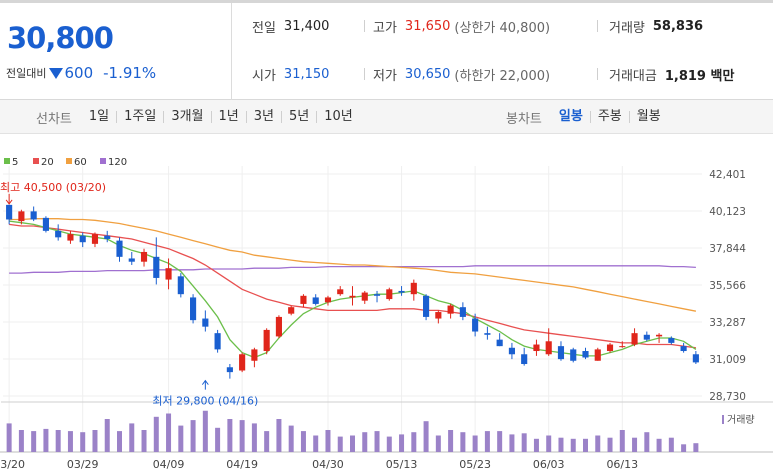  Describe the element at coordinates (610, 116) in the screenshot. I see `candle-weekly-button: 주봉` at that location.